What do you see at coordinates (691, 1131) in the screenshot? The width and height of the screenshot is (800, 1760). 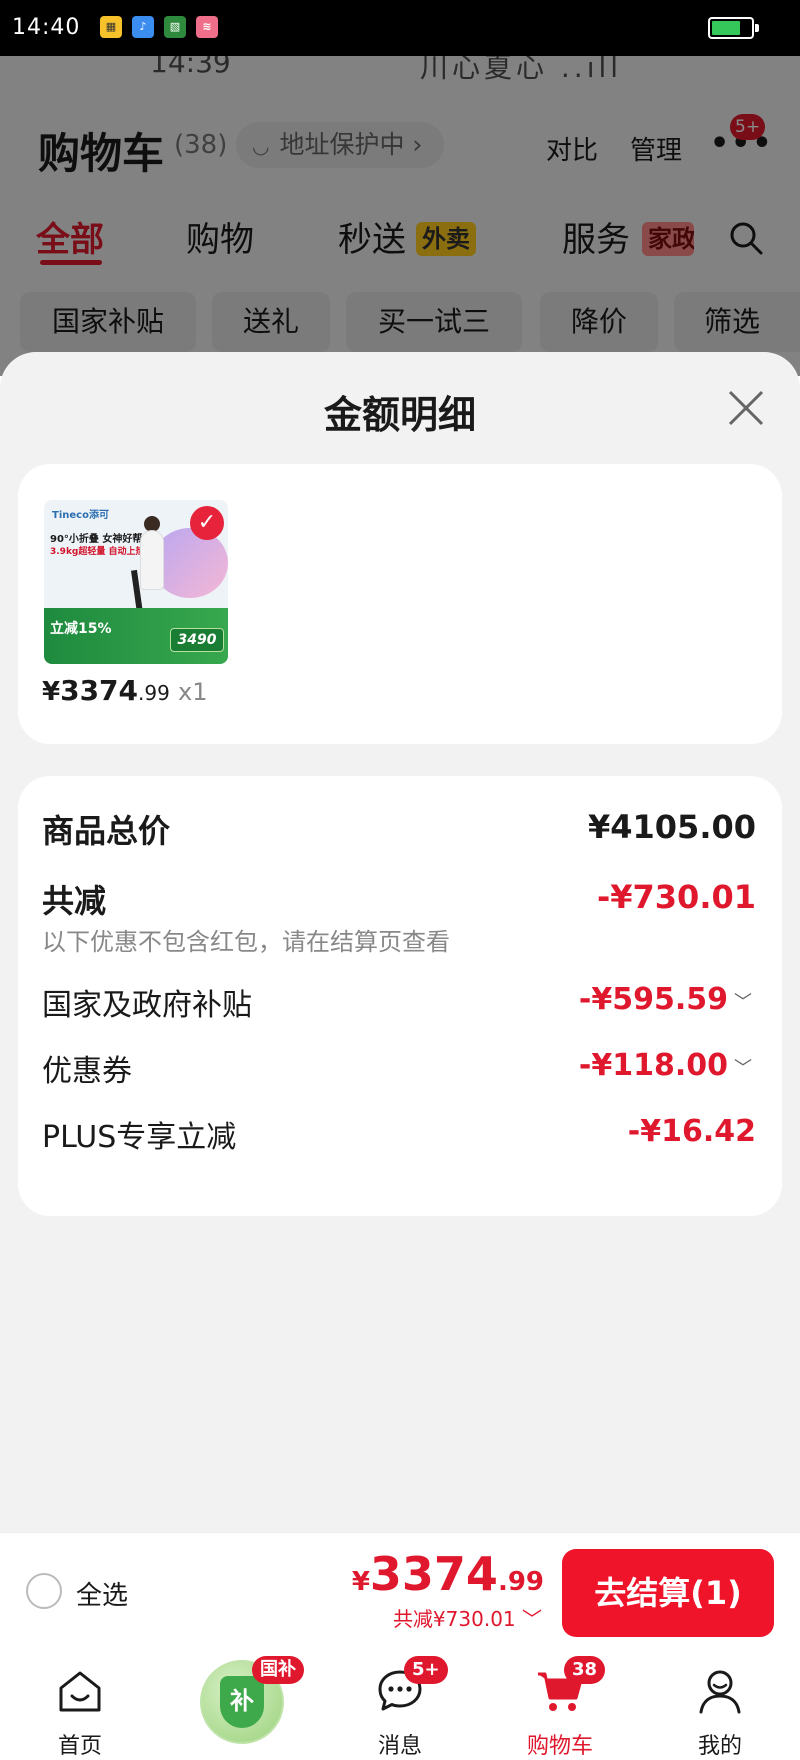 I see `plus-discount-value: -¥16.42` at bounding box center [691, 1131].